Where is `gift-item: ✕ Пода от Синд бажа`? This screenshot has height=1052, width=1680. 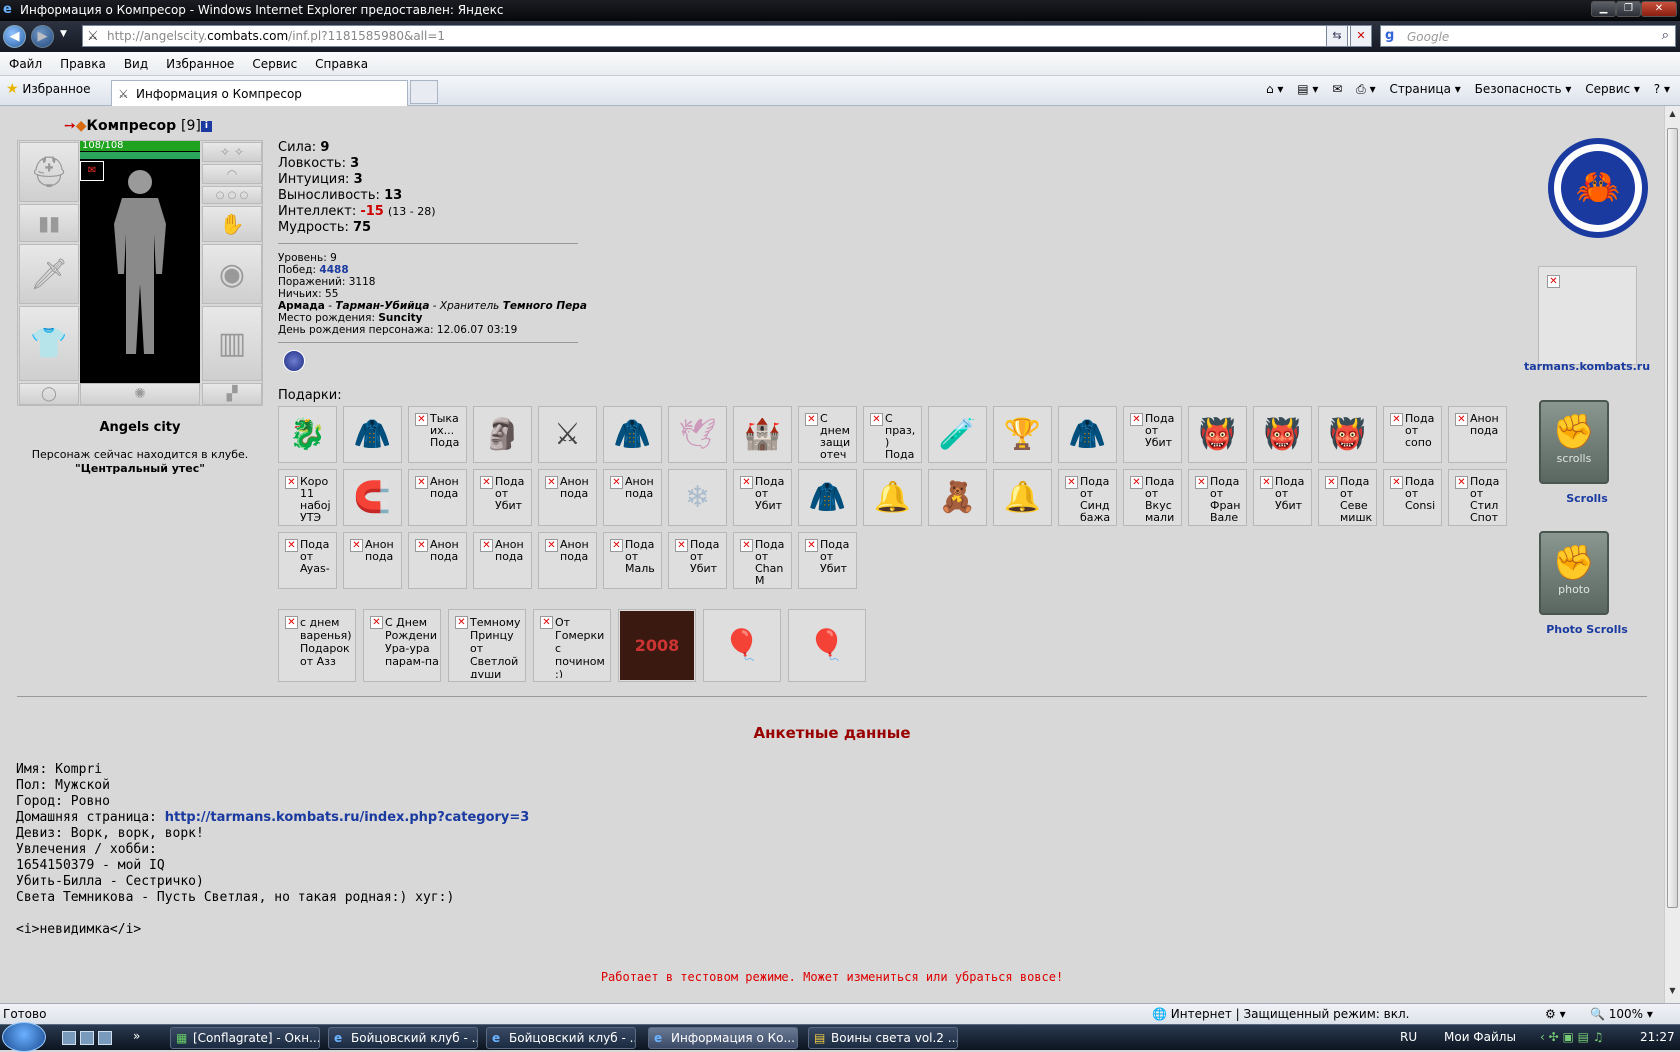
gift-item: ✕ Пода от Синд бажа is located at coordinates (1087, 497).